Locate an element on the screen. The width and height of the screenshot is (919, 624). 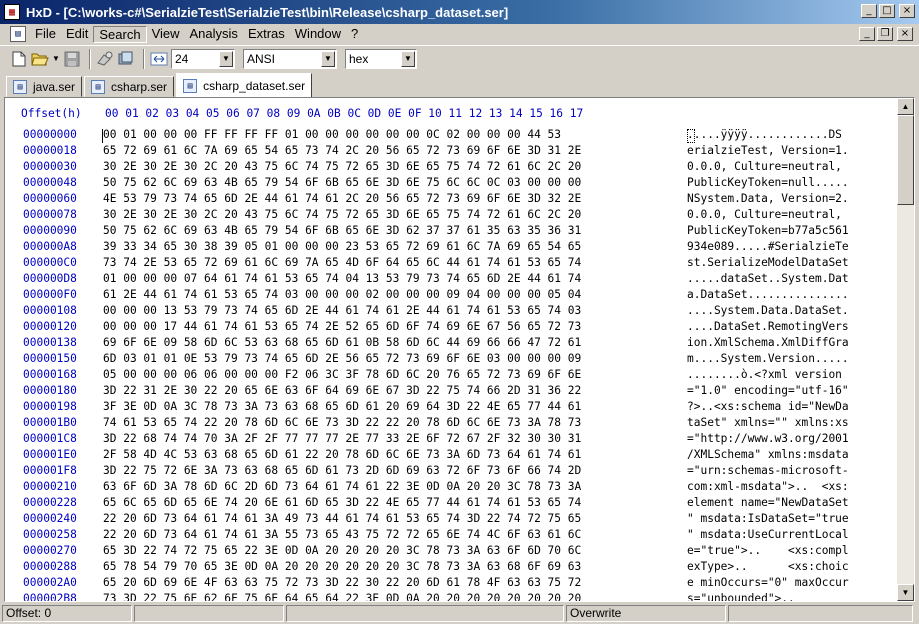
tab-csharp-ser: ▤ csharp.ser is located at coordinates (129, 86).